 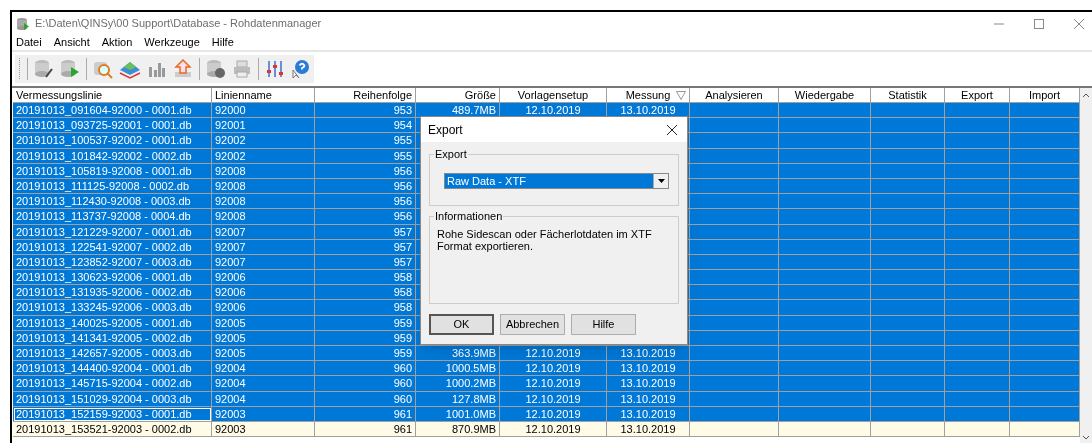 I want to click on table-cell: 1001.0MB, so click(x=458, y=414).